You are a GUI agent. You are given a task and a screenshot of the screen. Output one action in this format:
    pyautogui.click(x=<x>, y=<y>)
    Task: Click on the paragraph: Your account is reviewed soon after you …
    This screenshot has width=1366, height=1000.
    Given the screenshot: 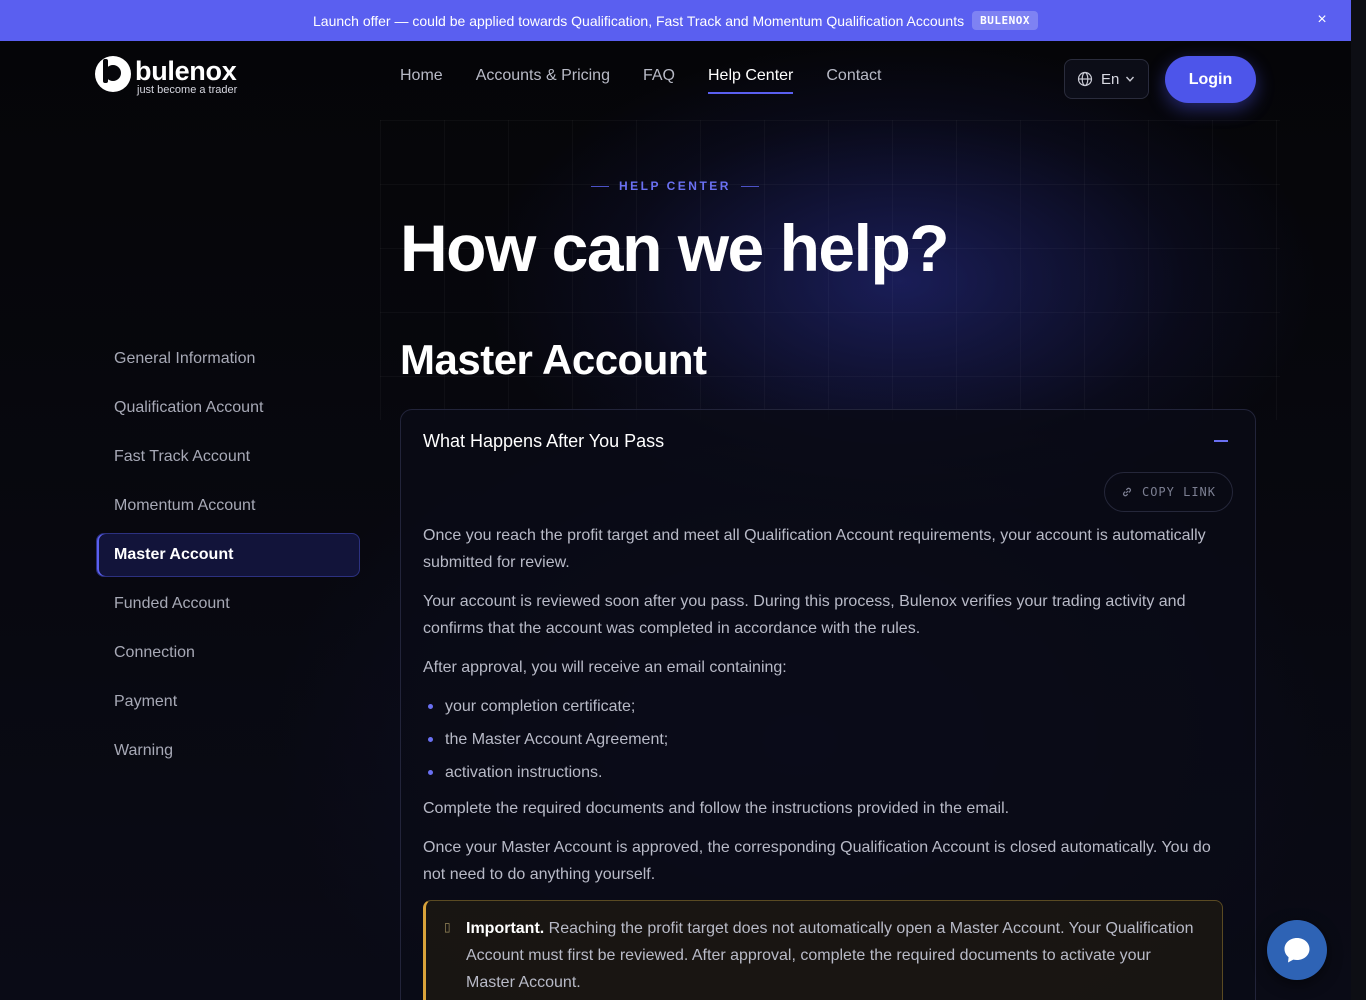 What is the action you would take?
    pyautogui.click(x=804, y=615)
    